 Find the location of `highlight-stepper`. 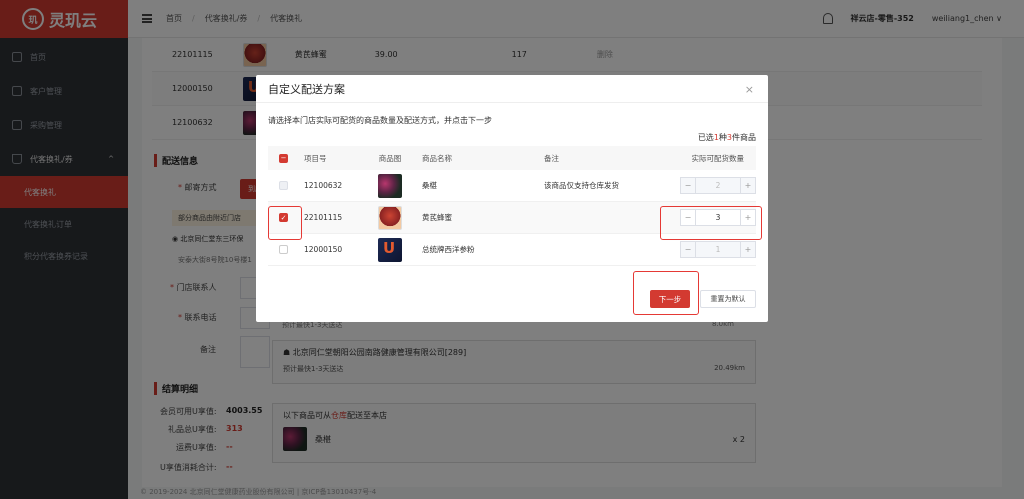

highlight-stepper is located at coordinates (711, 223).